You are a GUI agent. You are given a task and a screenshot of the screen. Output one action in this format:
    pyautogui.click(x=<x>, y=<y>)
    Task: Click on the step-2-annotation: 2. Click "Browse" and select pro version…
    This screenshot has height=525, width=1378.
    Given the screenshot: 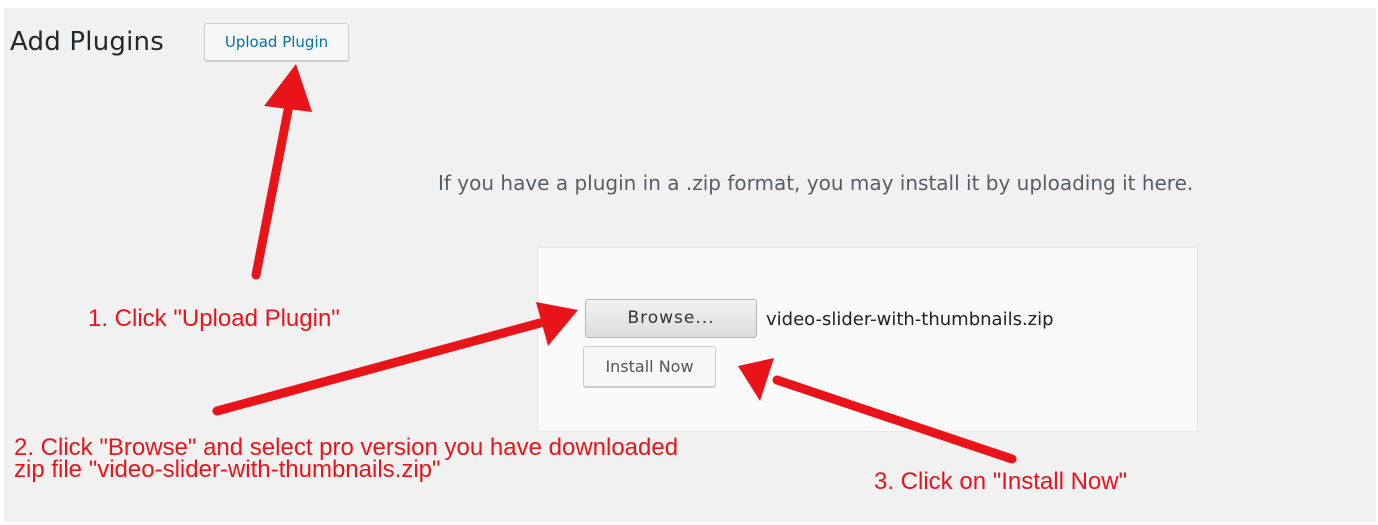 What is the action you would take?
    pyautogui.click(x=346, y=459)
    